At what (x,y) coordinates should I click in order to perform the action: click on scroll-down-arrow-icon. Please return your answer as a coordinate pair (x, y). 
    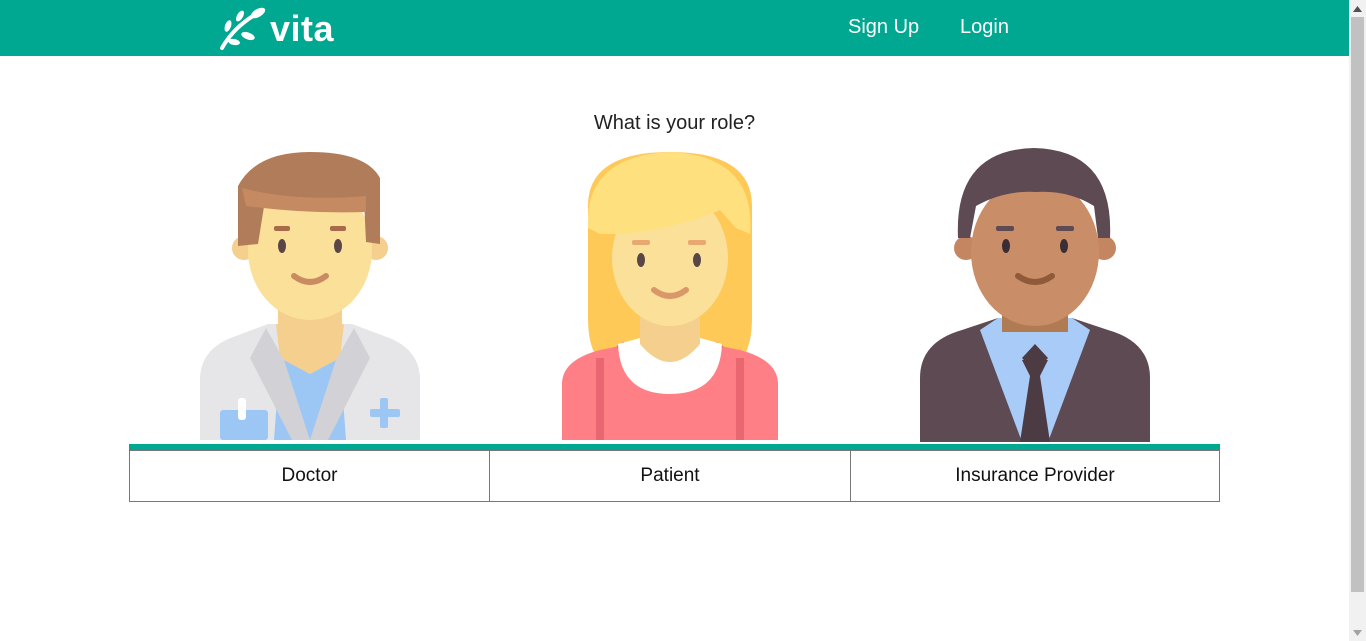
    Looking at the image, I should click on (1357, 632).